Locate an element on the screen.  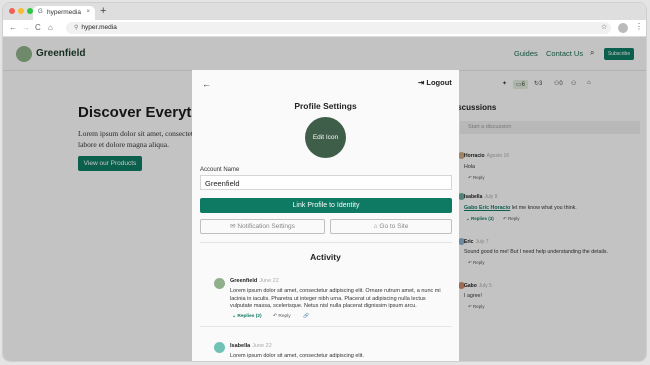
reply-button: ↶ Reply is located at coordinates (282, 316).